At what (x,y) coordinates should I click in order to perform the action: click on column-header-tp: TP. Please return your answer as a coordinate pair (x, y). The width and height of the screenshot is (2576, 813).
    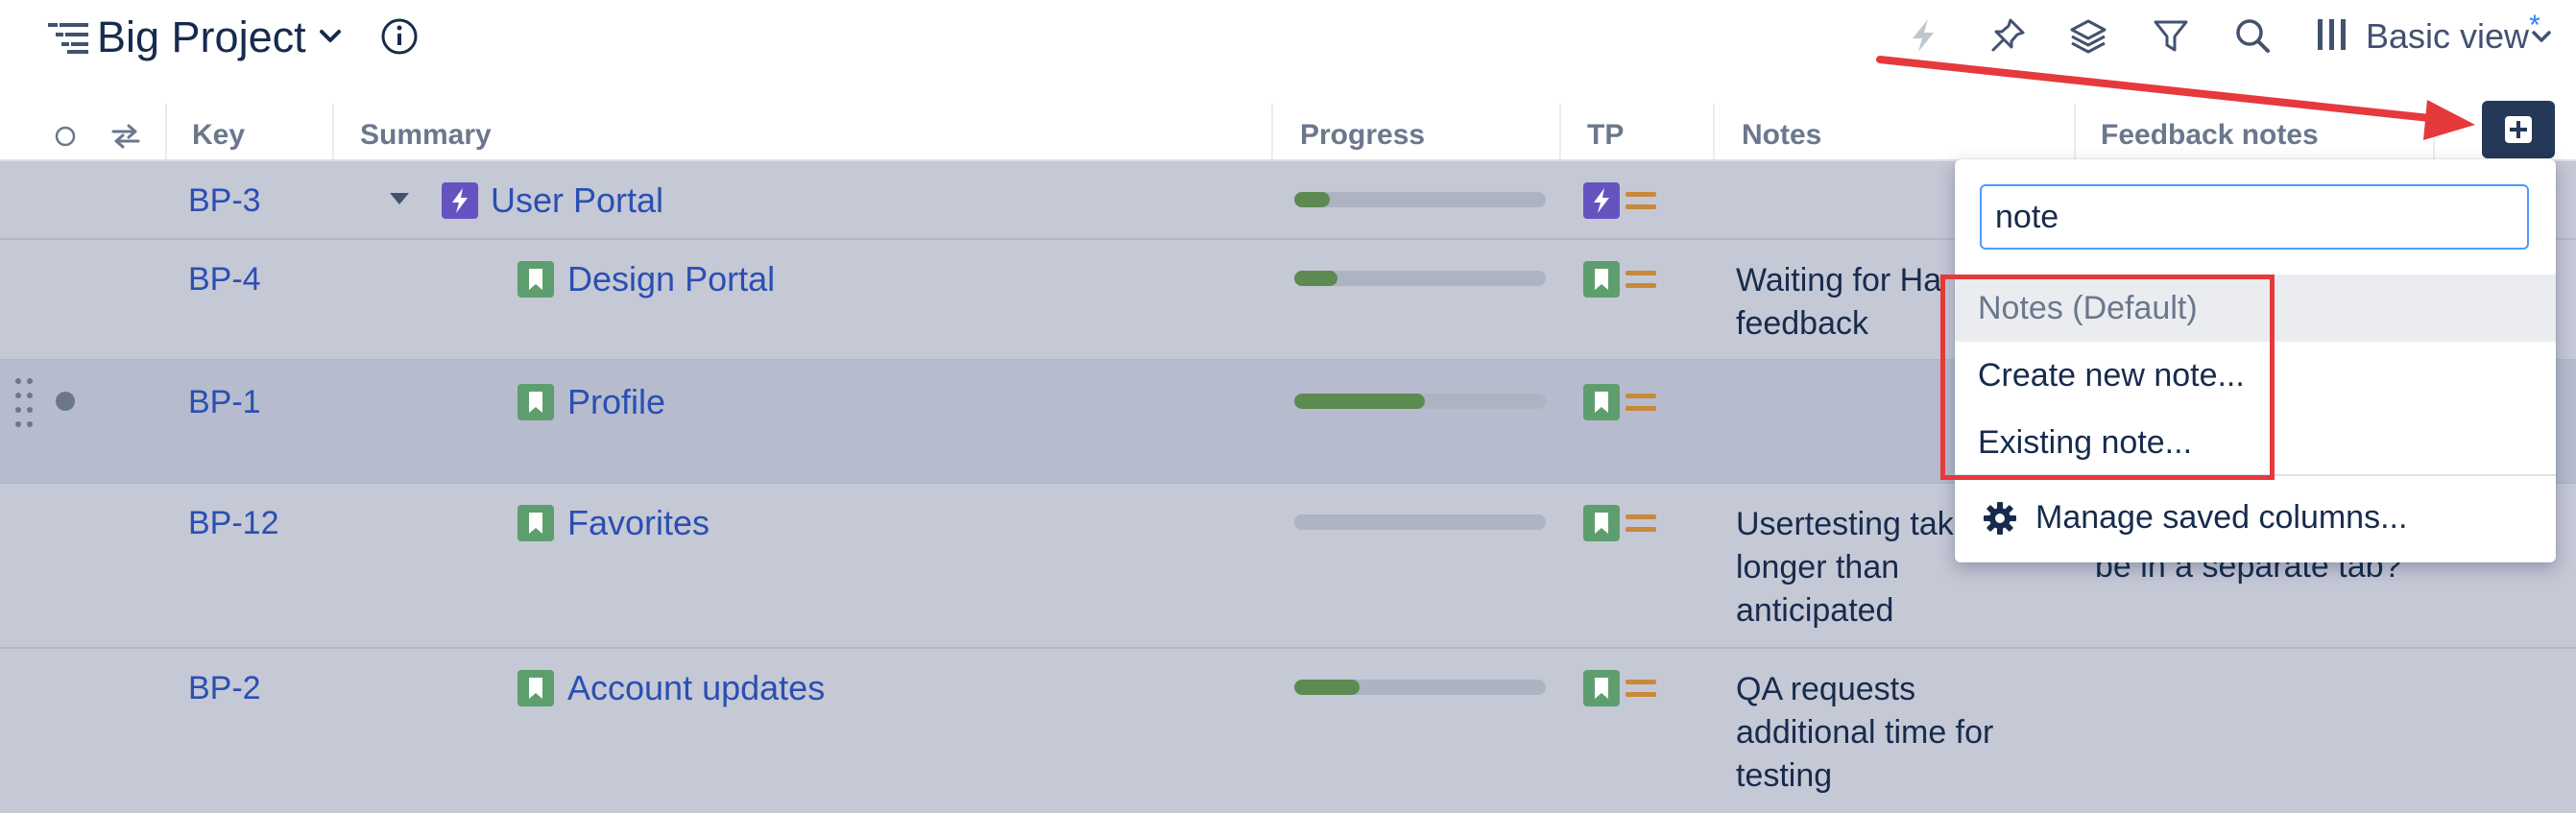
    Looking at the image, I should click on (1605, 136).